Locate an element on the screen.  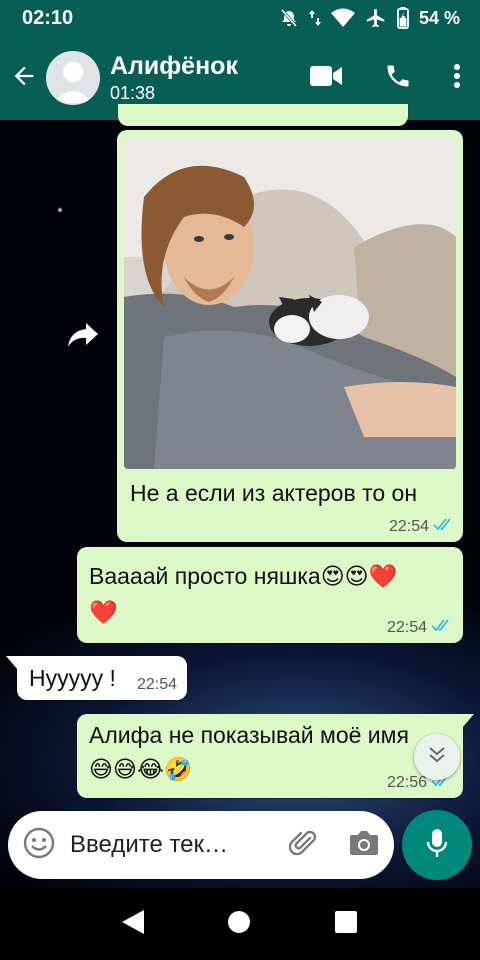
arrow-left-icon is located at coordinates (24, 78).